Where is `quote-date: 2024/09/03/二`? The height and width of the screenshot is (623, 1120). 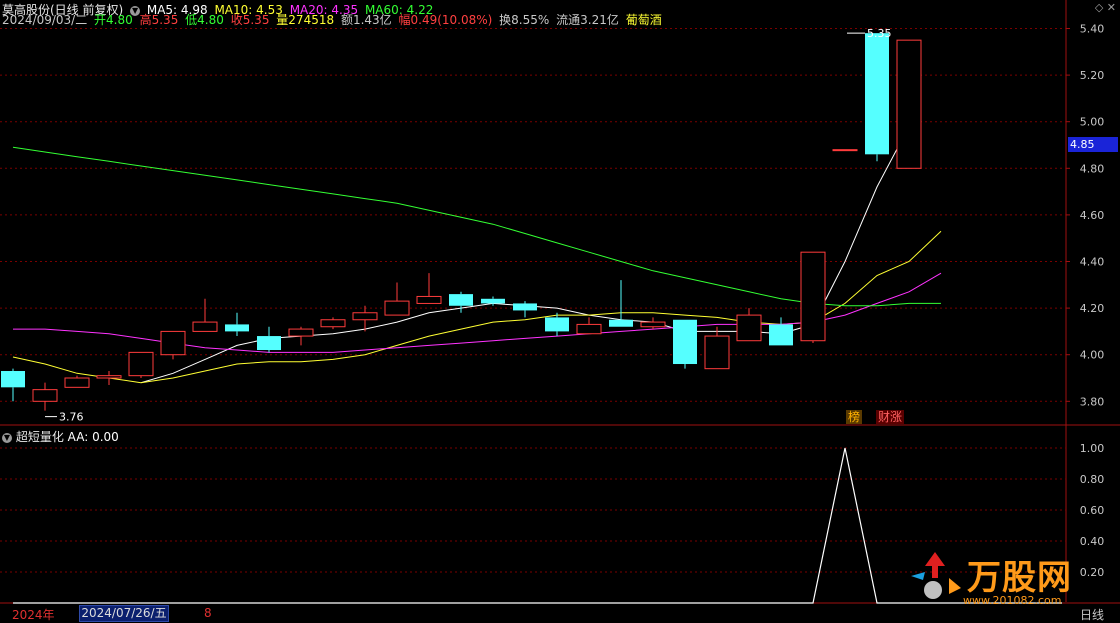 quote-date: 2024/09/03/二 is located at coordinates (45, 20).